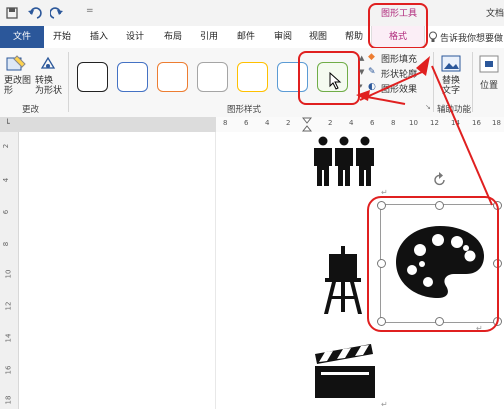 The width and height of the screenshot is (504, 409). I want to click on title-right-text: 文档, so click(495, 14).